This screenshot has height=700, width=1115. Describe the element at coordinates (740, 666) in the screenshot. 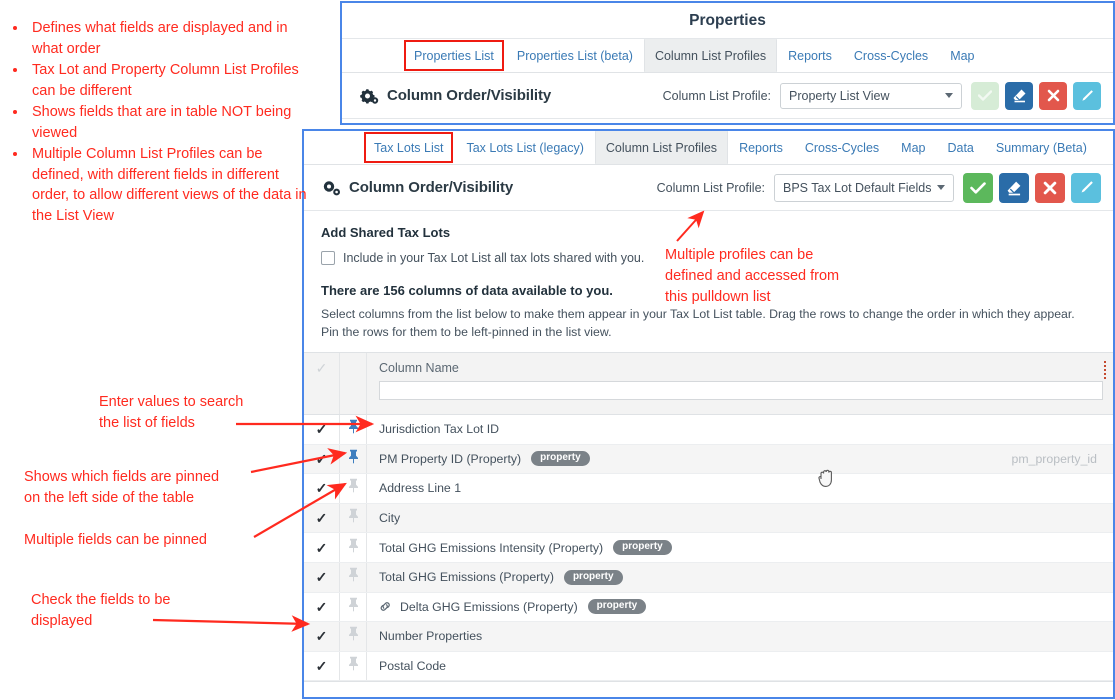

I see `row-name-cell: Postal Code` at that location.